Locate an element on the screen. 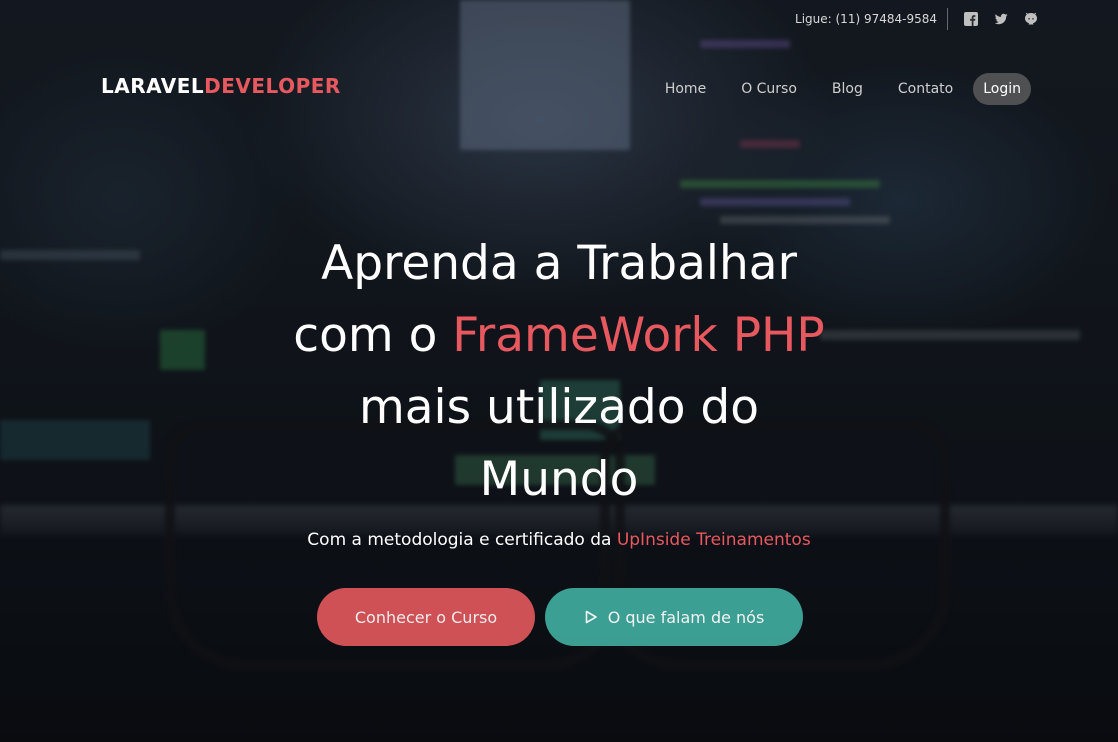  subtitle-accent: UpInside Treinamentos is located at coordinates (713, 540).